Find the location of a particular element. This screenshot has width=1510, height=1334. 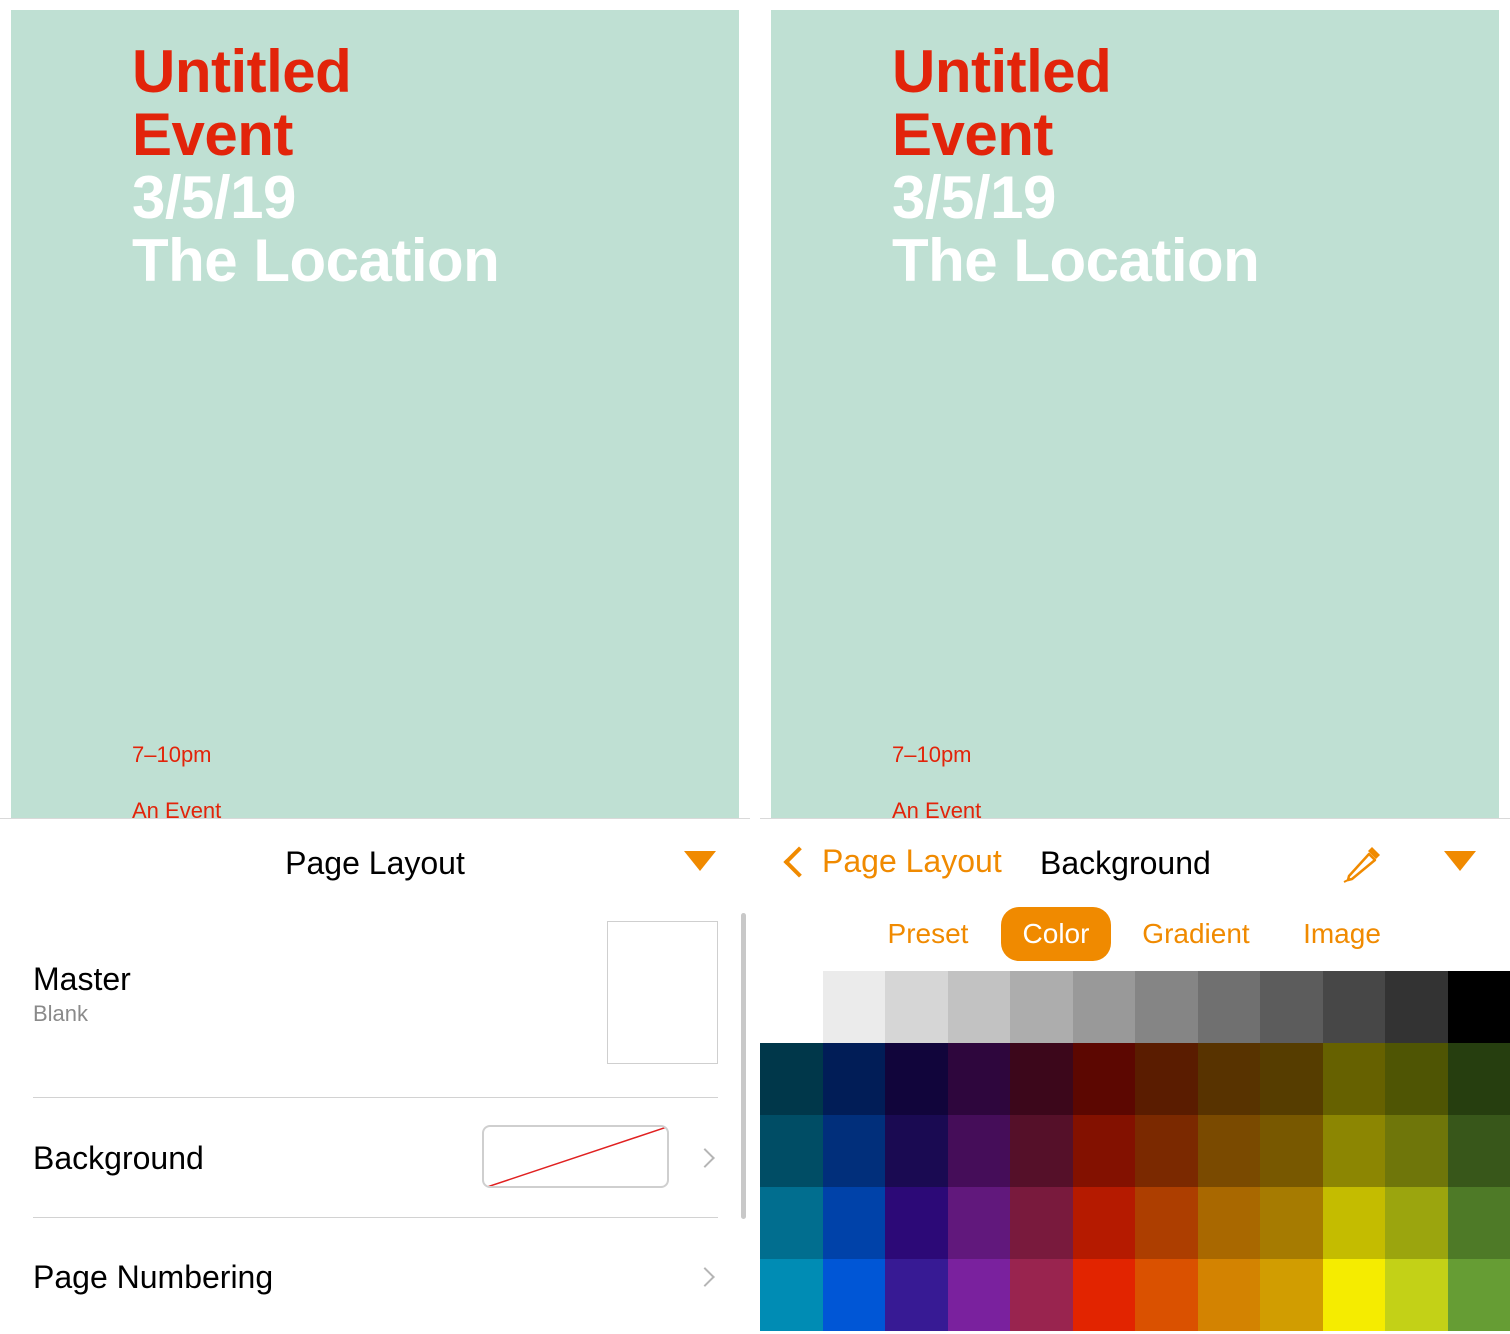

chevron-left-icon is located at coordinates (799, 861).